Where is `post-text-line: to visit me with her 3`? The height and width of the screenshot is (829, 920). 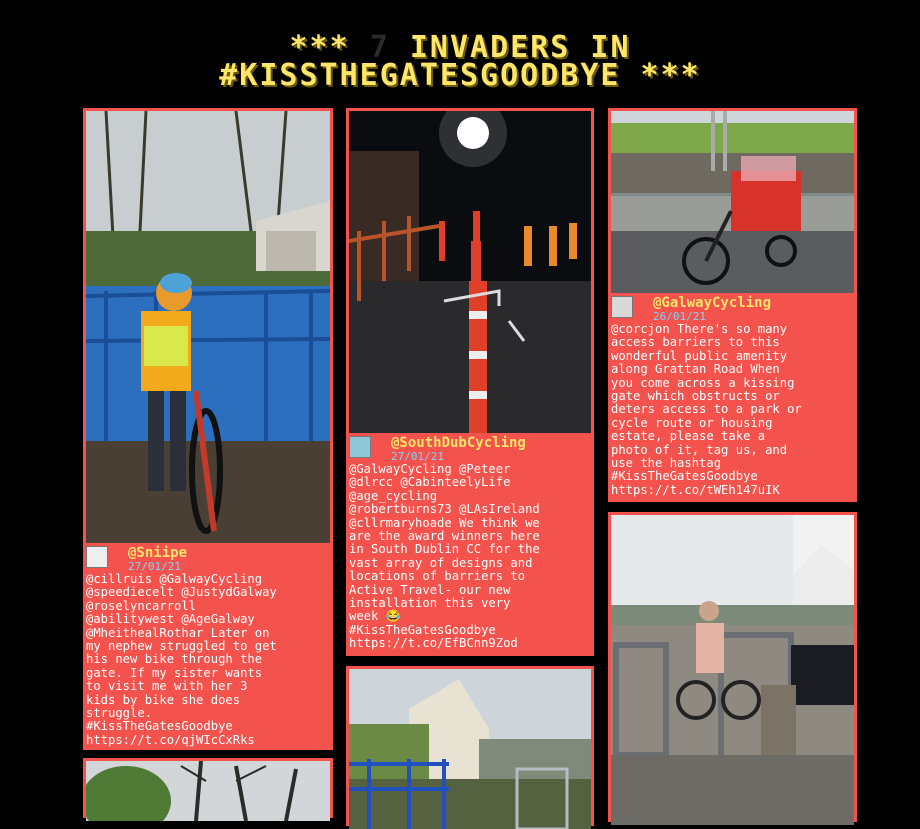
post-text-line: to visit me with her 3 is located at coordinates (167, 686).